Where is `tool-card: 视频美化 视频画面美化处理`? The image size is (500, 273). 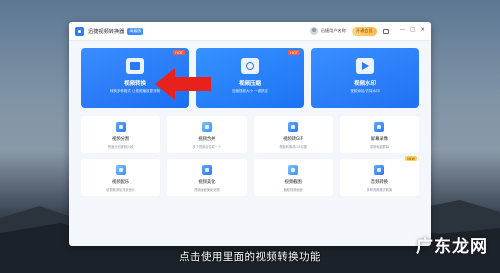 tool-card: 视频美化 视频画面美化处理 is located at coordinates (207, 177).